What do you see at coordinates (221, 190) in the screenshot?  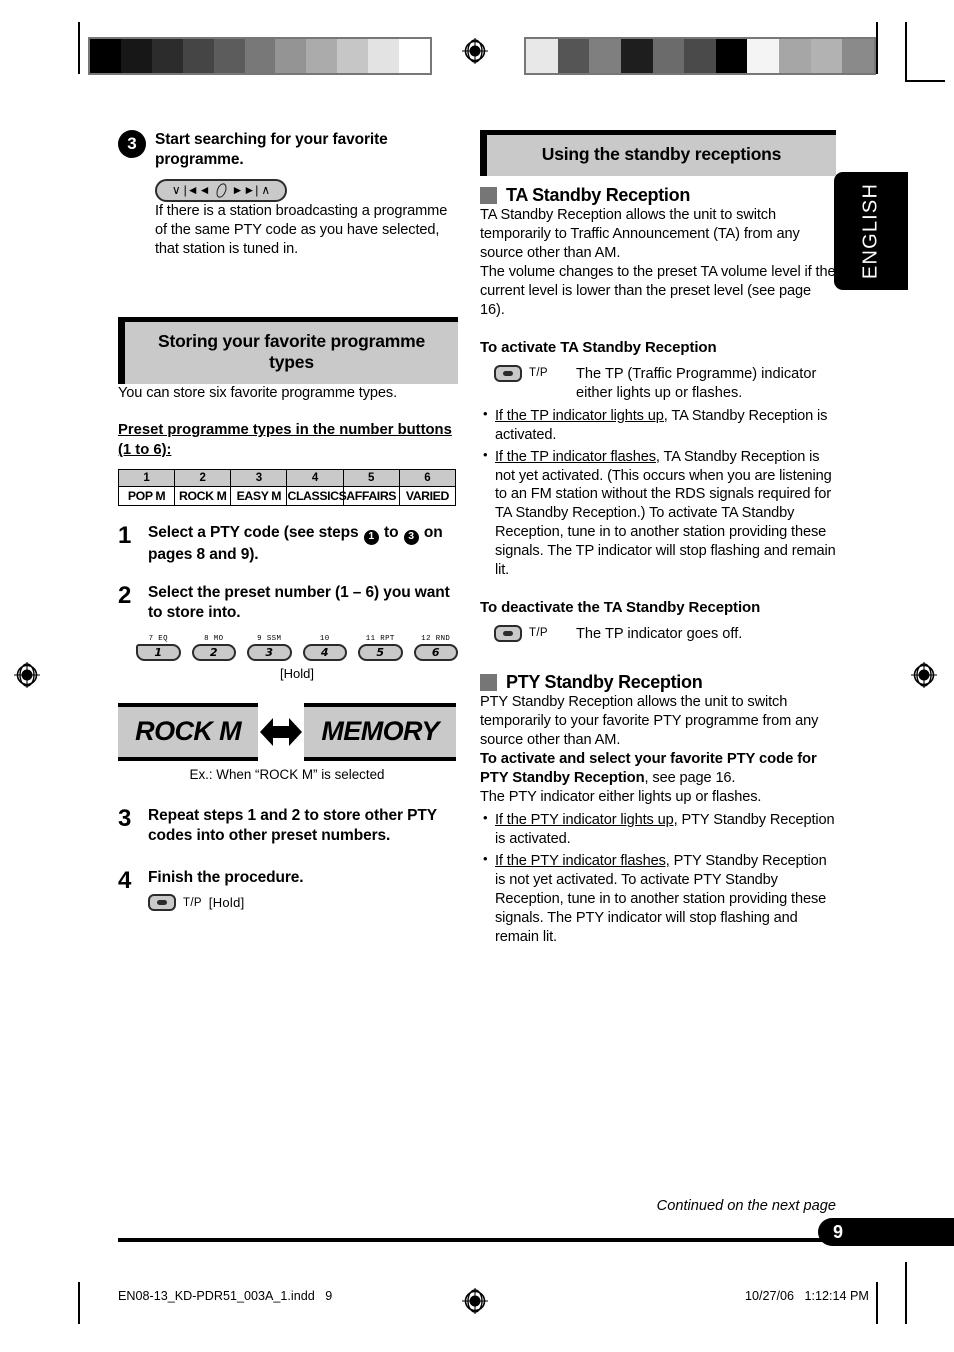 I see `seek-control-graphic: ∨ |◄◄ ►►| ∧` at bounding box center [221, 190].